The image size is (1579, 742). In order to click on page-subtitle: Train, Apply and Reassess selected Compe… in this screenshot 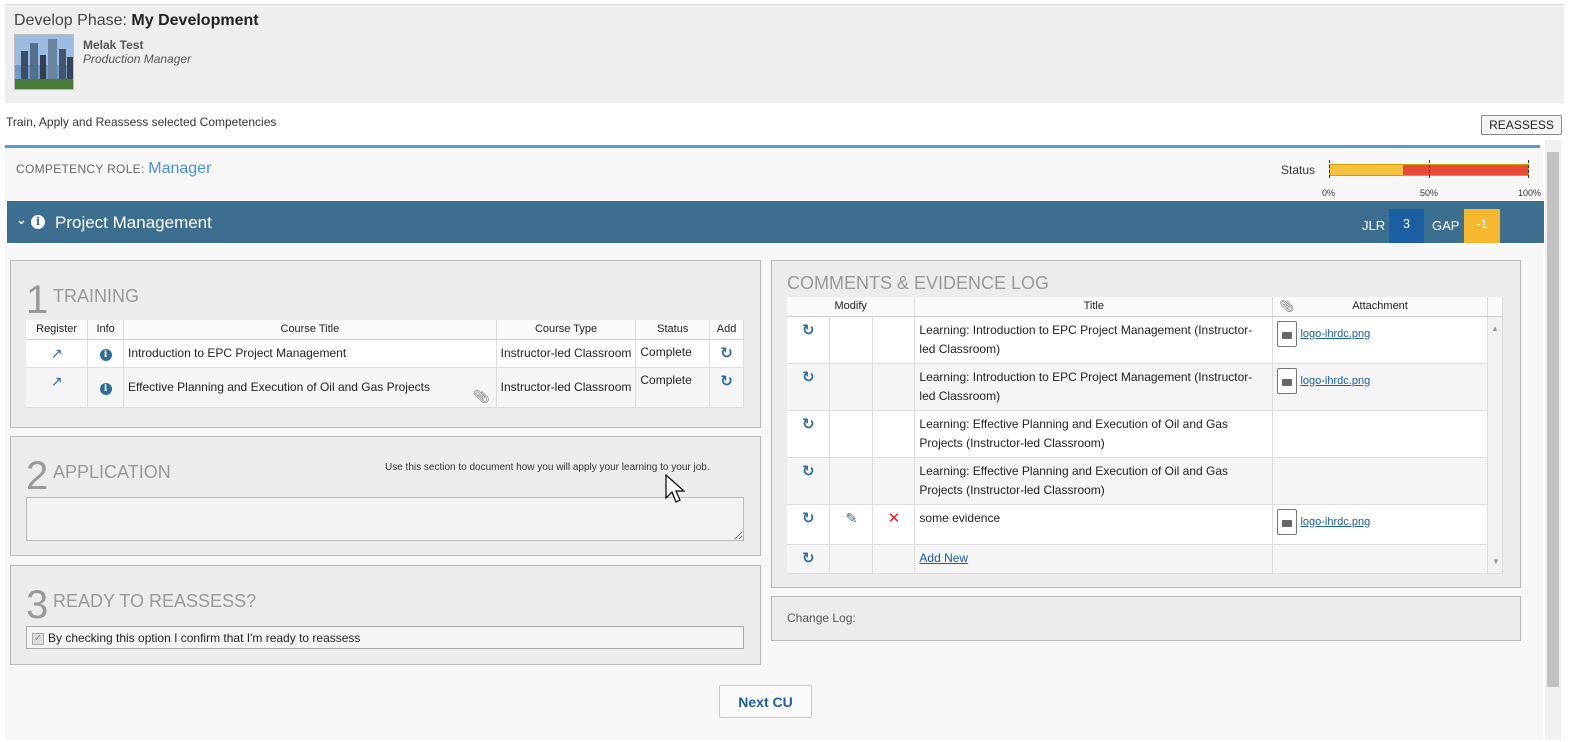, I will do `click(141, 122)`.